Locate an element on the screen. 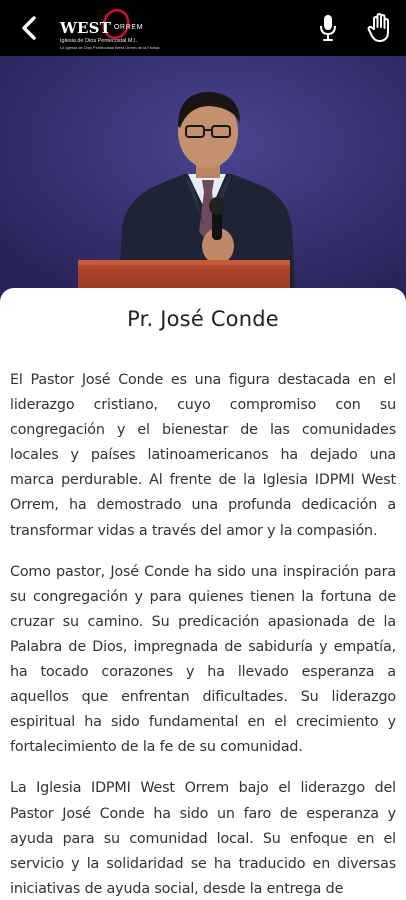  raised-hand-icon is located at coordinates (378, 28).